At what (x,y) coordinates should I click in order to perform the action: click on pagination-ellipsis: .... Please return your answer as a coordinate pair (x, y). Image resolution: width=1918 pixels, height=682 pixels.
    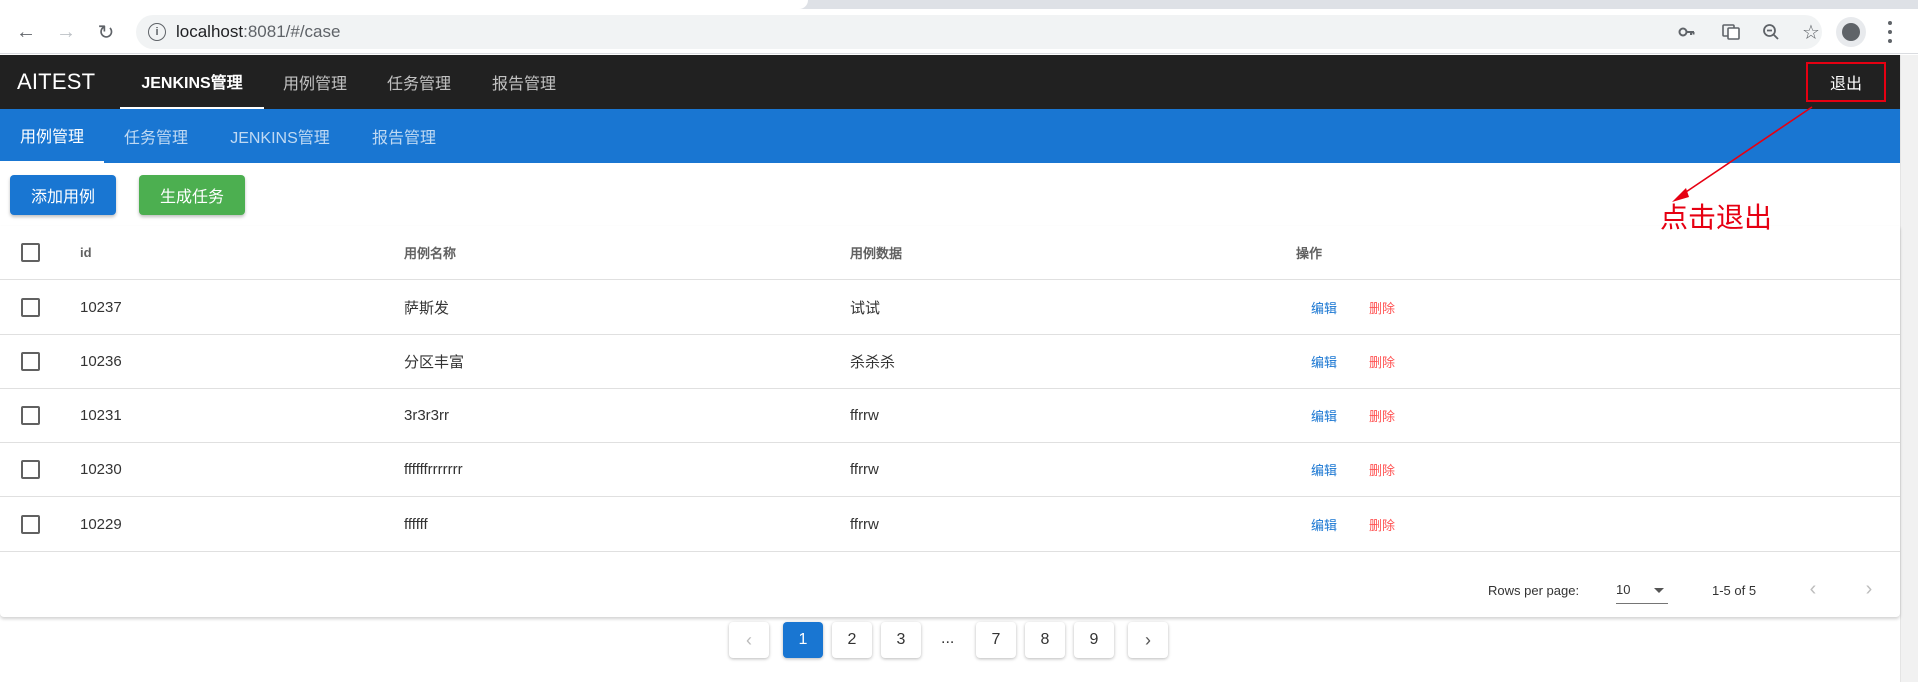
    Looking at the image, I should click on (948, 638).